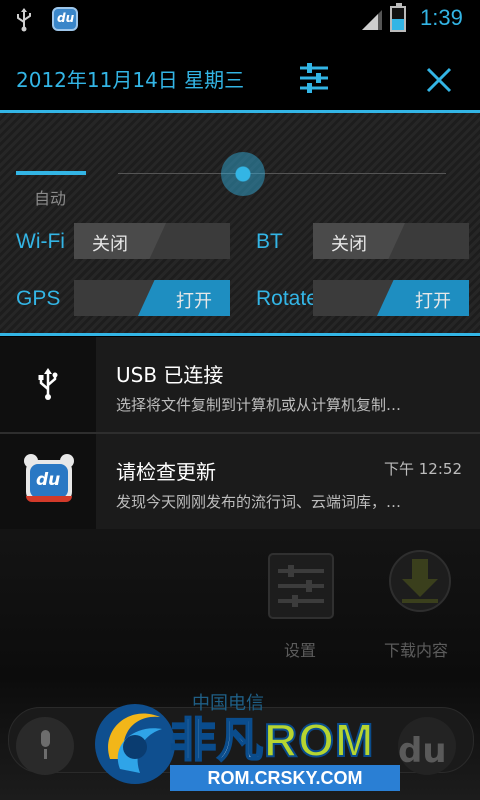 The height and width of the screenshot is (800, 480). What do you see at coordinates (170, 375) in the screenshot?
I see `notification-title: USB 已连接` at bounding box center [170, 375].